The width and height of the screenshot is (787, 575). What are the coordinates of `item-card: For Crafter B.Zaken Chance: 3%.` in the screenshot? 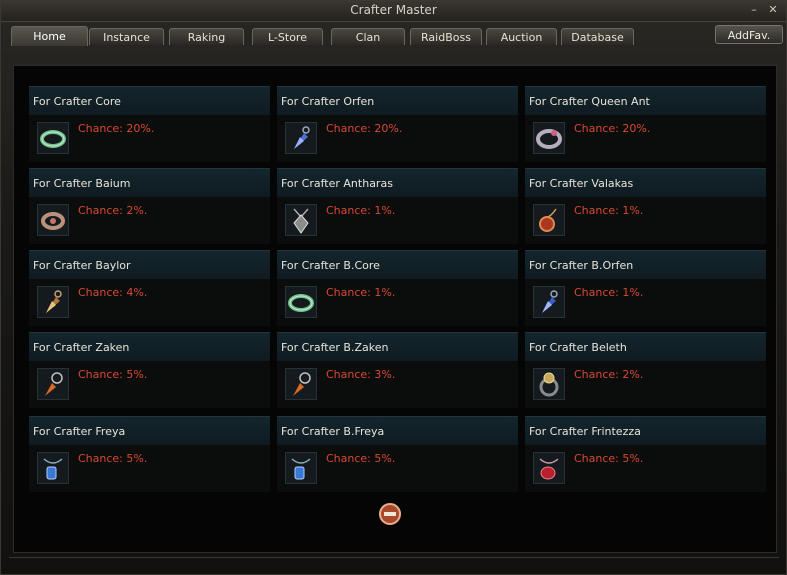 It's located at (397, 370).